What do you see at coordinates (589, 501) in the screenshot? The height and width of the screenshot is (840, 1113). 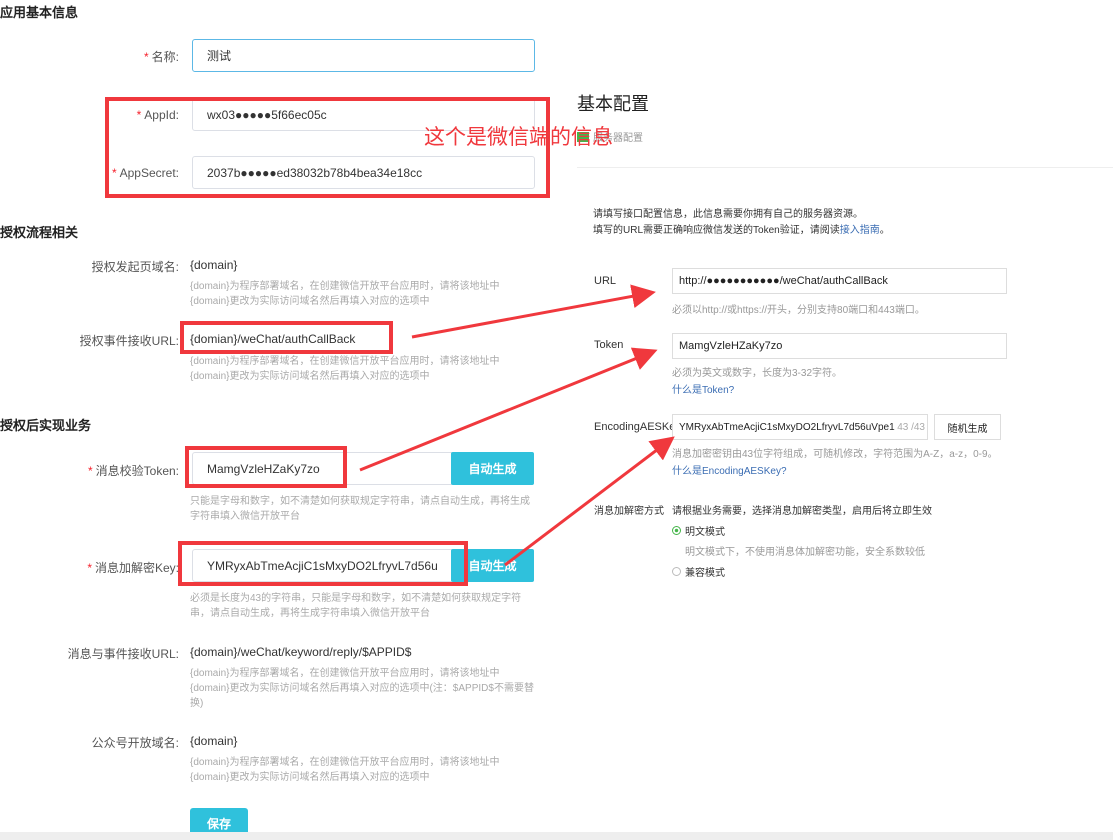 I see `arrow-aes-key` at bounding box center [589, 501].